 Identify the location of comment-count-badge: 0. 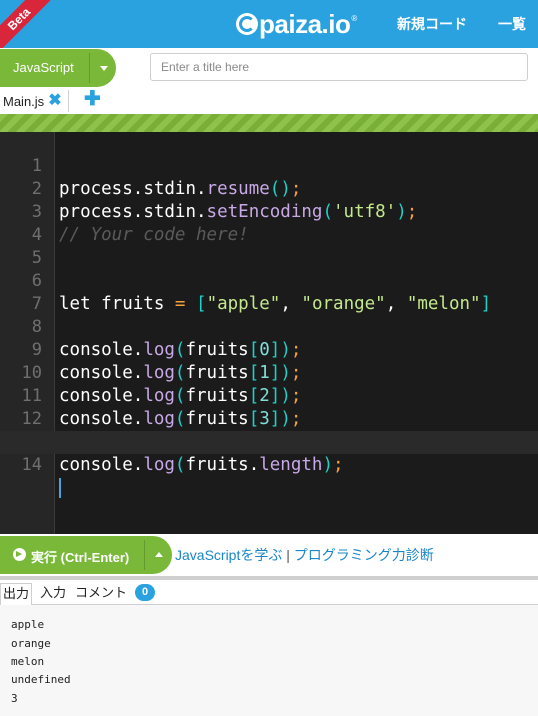
(145, 592).